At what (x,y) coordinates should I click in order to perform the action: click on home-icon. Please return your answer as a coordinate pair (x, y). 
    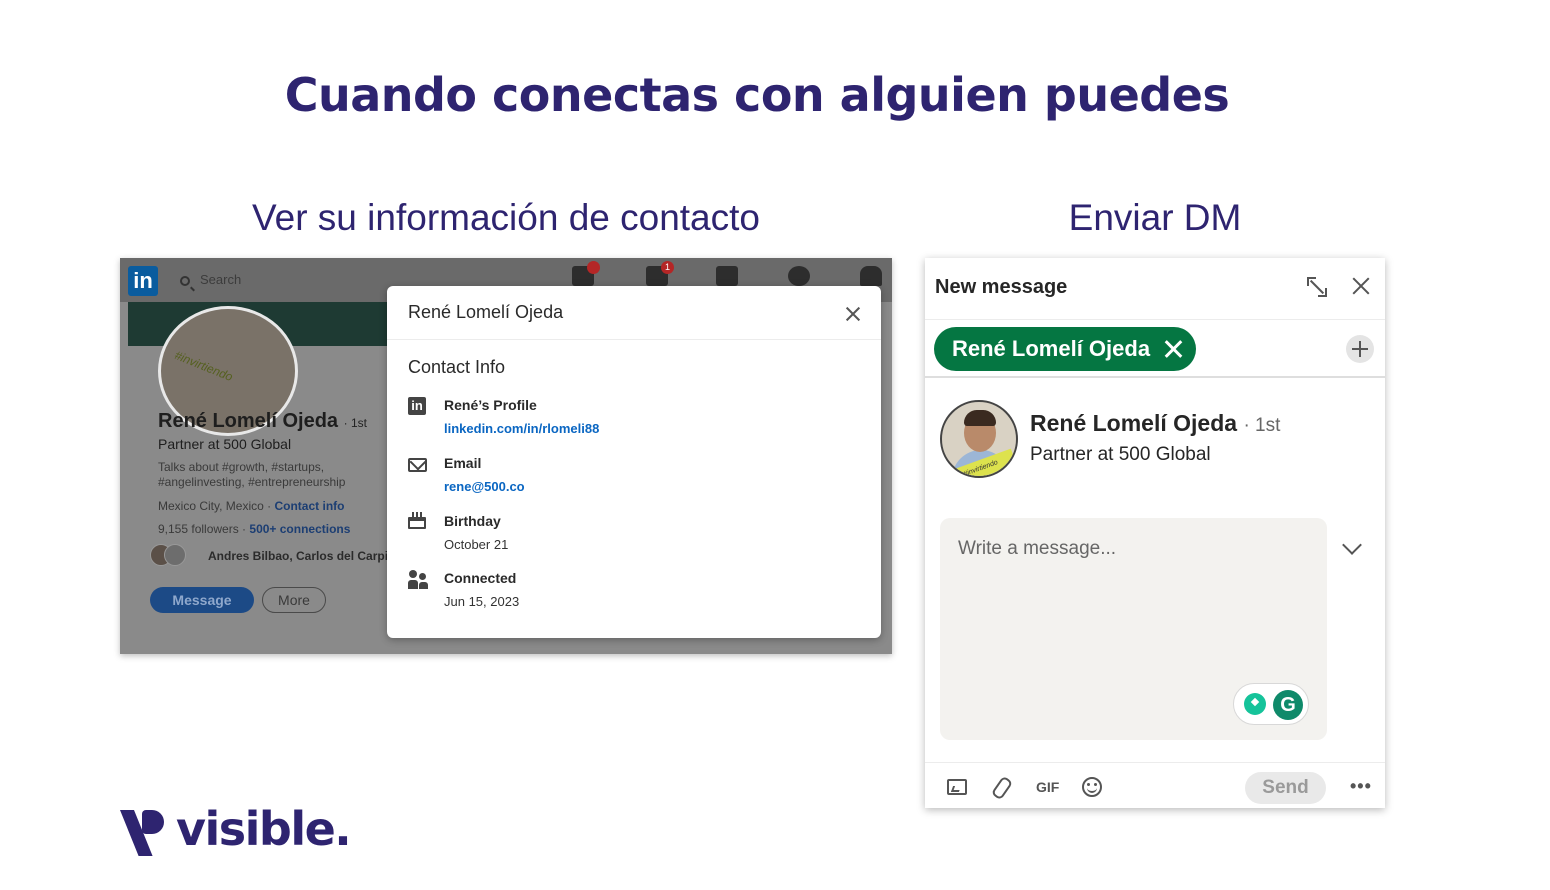
    Looking at the image, I should click on (586, 273).